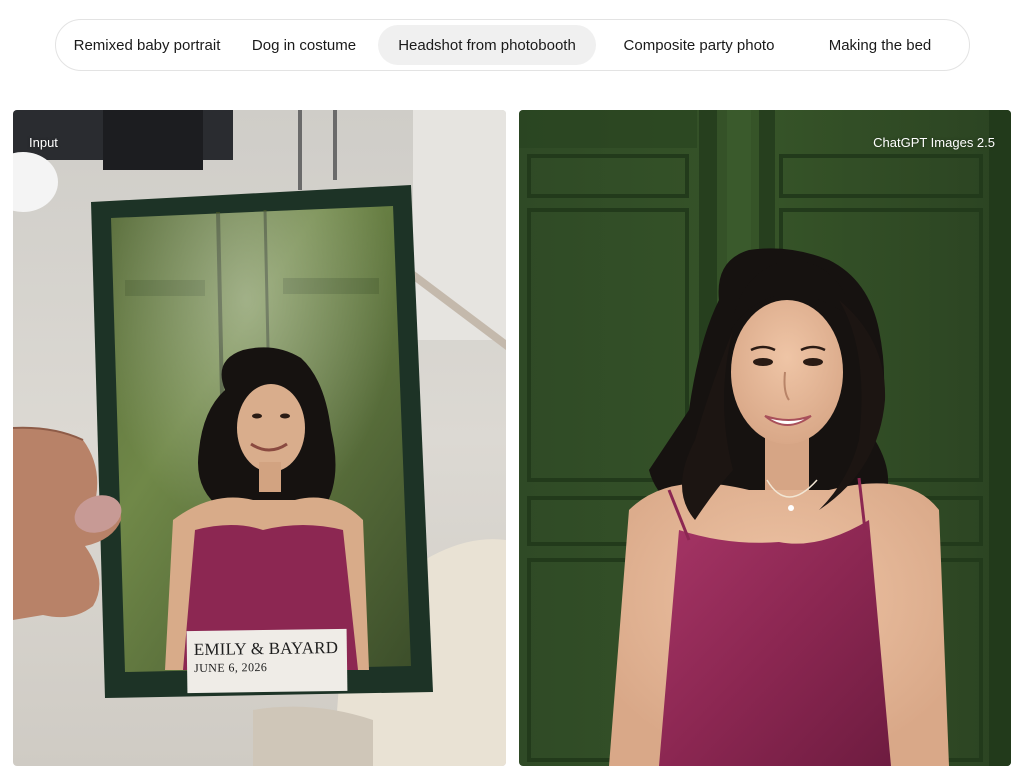 The width and height of the screenshot is (1024, 782). What do you see at coordinates (304, 45) in the screenshot?
I see `tab-dog-in-costume: Dog in costume` at bounding box center [304, 45].